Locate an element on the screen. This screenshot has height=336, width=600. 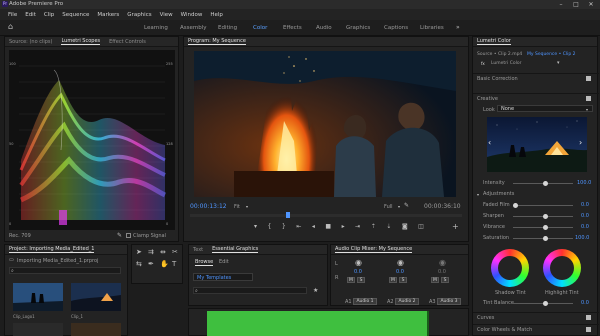
selection-tool-icon: ➤ is located at coordinates (139, 252).